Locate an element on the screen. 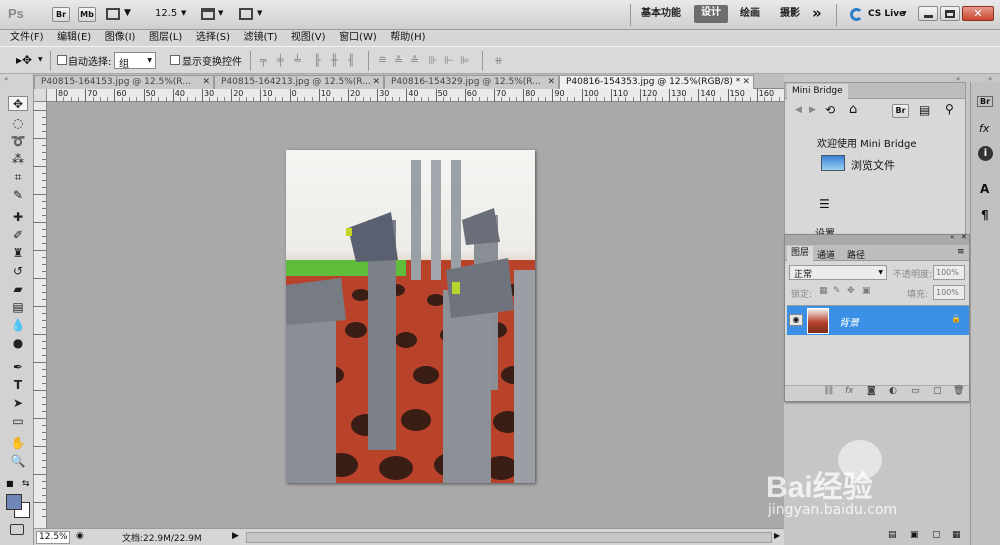 This screenshot has height=545, width=1000. status-info-icon: ◉ is located at coordinates (80, 536).